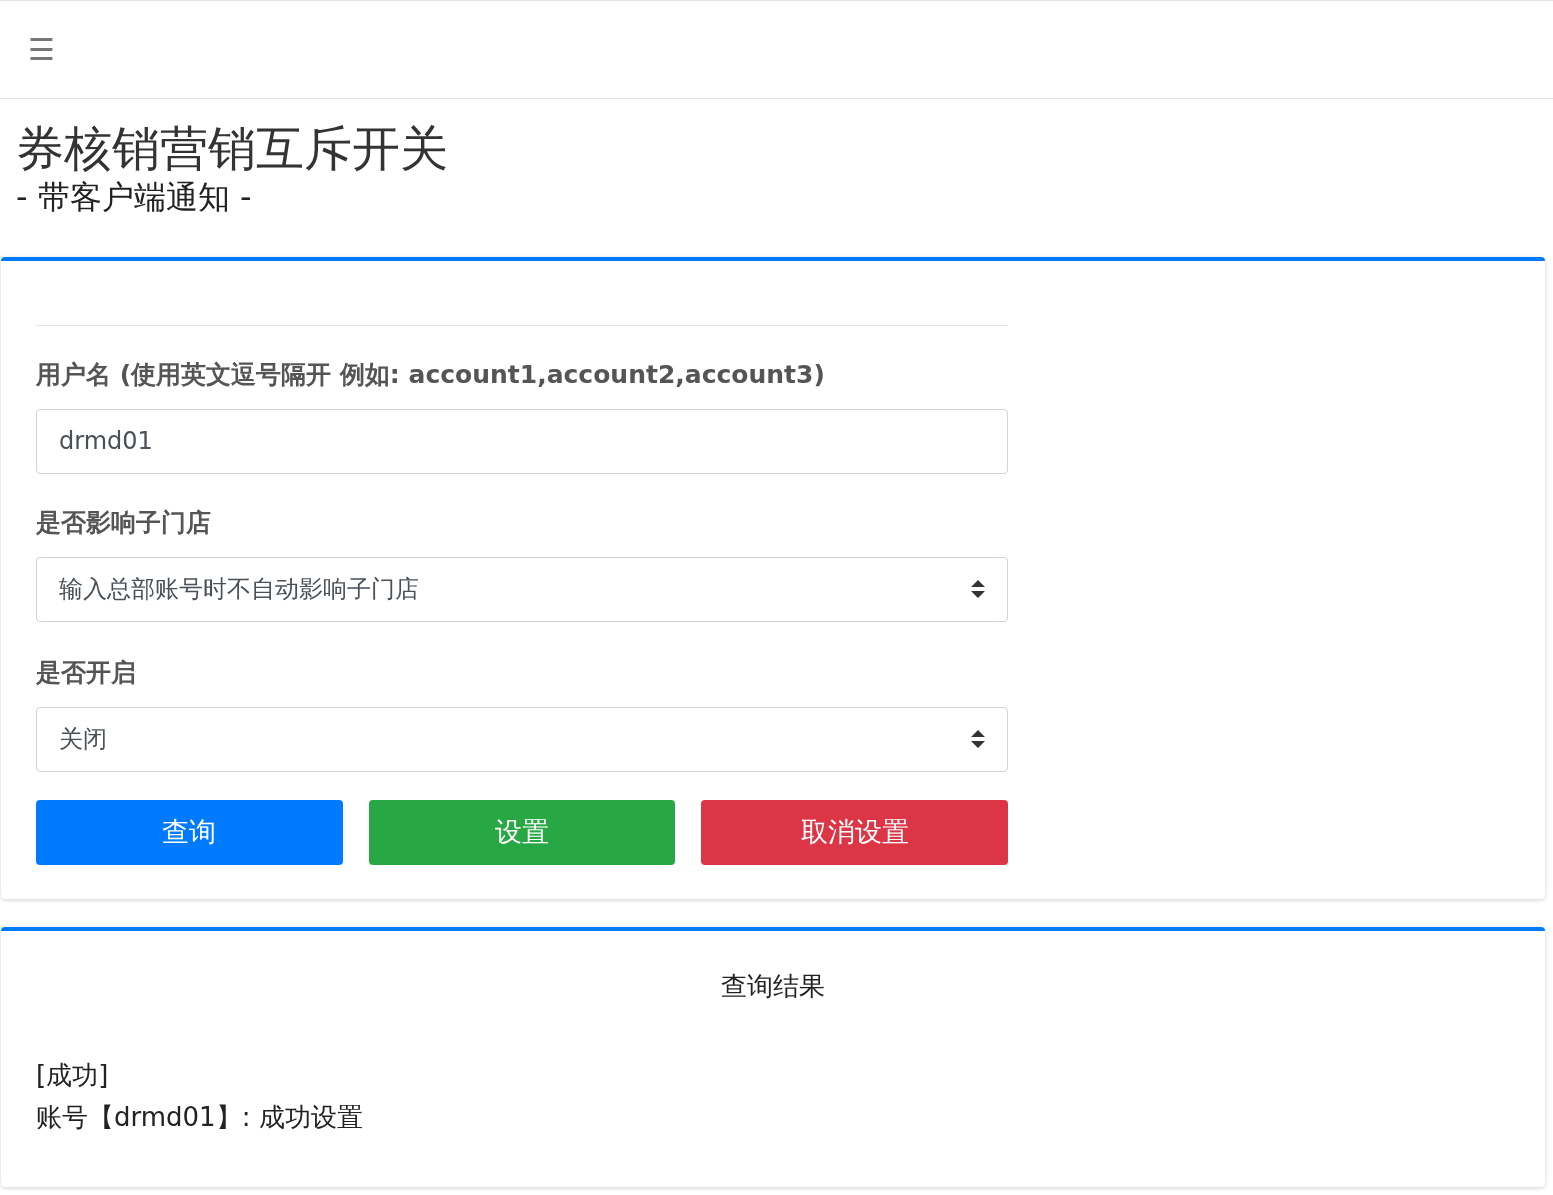 This screenshot has width=1553, height=1195. I want to click on result-title: 查询结果, so click(773, 986).